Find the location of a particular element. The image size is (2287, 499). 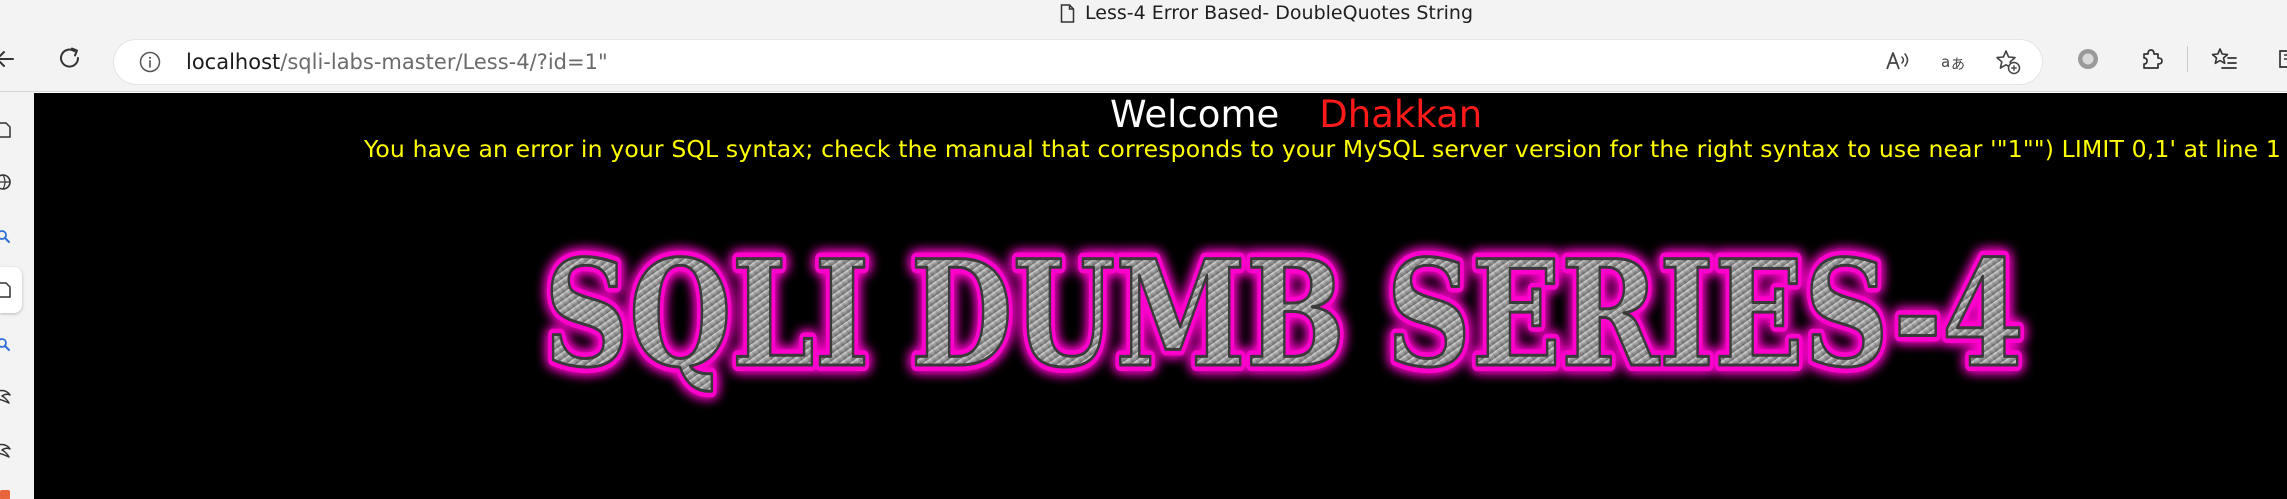

extensions-button is located at coordinates (2152, 59).